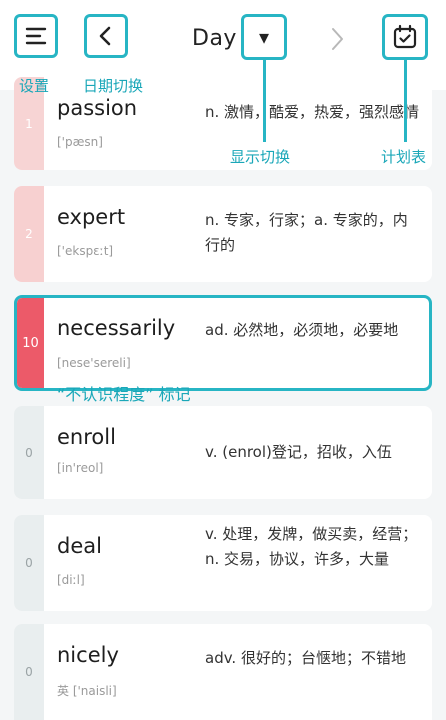 The width and height of the screenshot is (446, 720). I want to click on phonetic-text: ['pæsn], so click(80, 142).